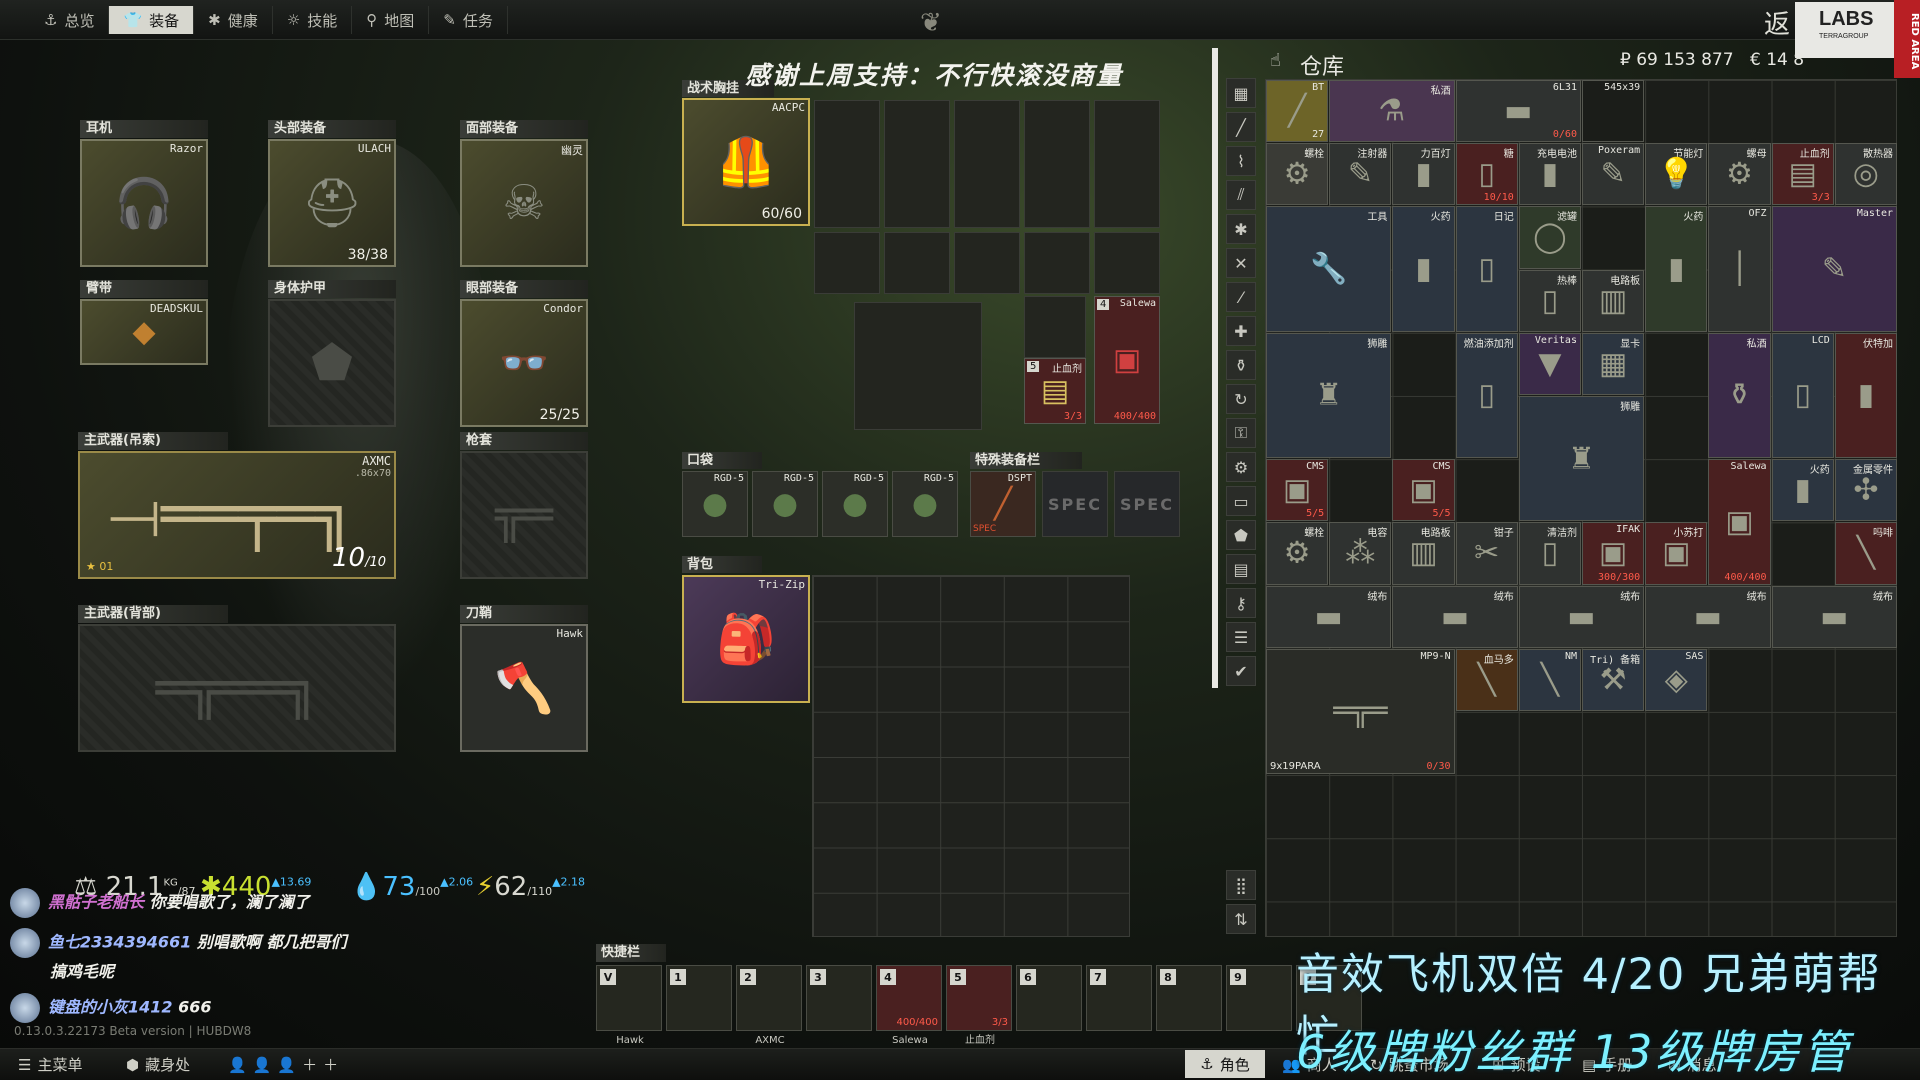  What do you see at coordinates (1486, 269) in the screenshot?
I see `stash-item: 日记 ▯` at bounding box center [1486, 269].